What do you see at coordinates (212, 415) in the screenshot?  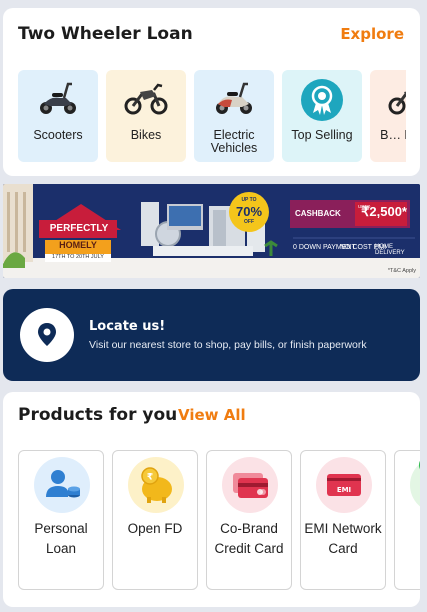 I see `view-all-link: View All` at bounding box center [212, 415].